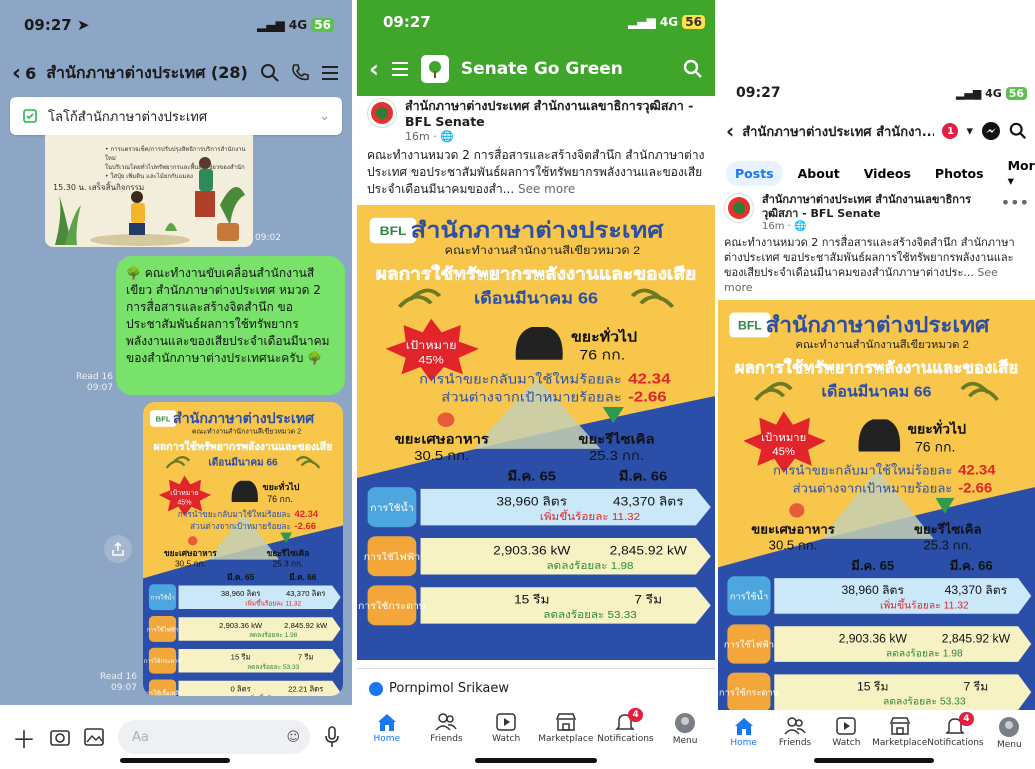  I want to click on electricity-prev: 2,903.36 kW, so click(241, 625).